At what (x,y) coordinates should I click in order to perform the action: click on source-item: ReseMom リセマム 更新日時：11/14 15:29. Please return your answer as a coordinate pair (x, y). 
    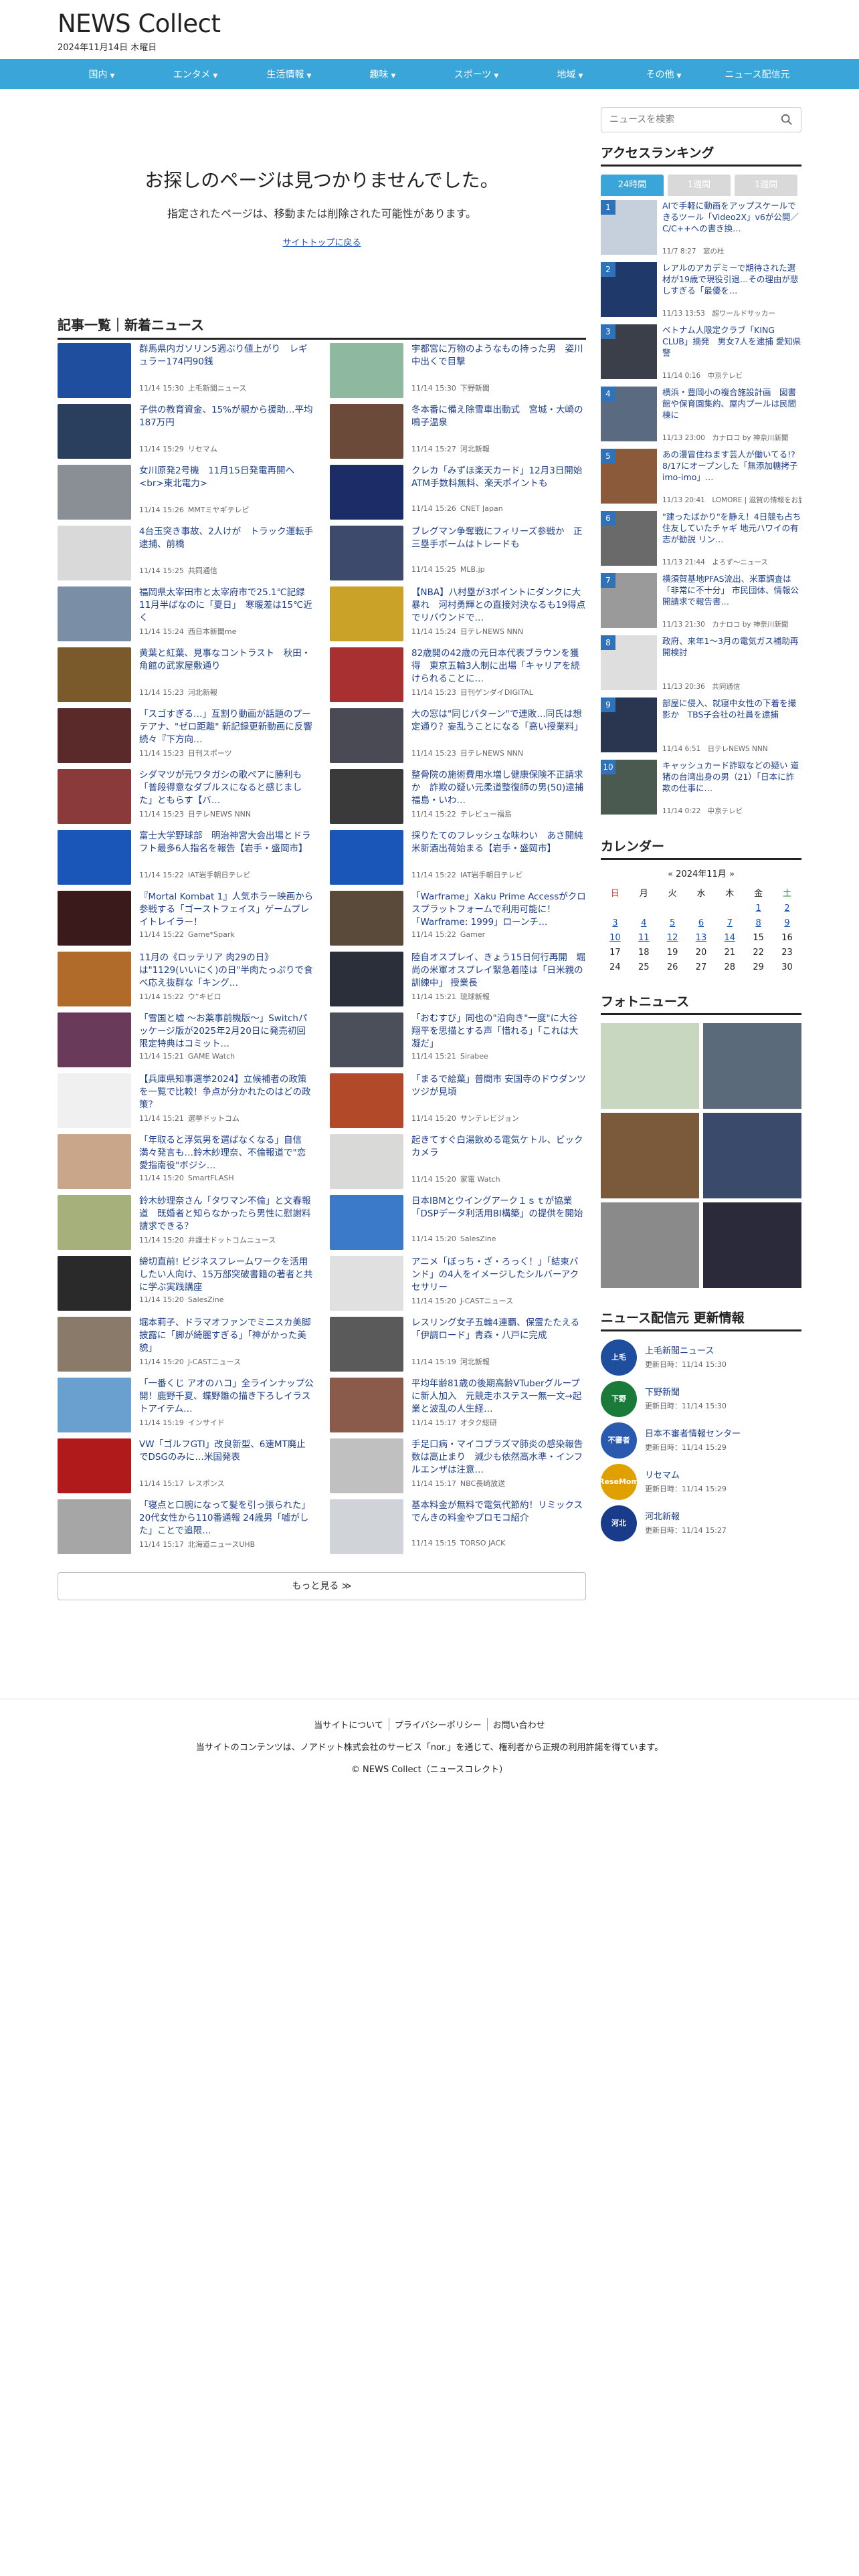
    Looking at the image, I should click on (700, 1484).